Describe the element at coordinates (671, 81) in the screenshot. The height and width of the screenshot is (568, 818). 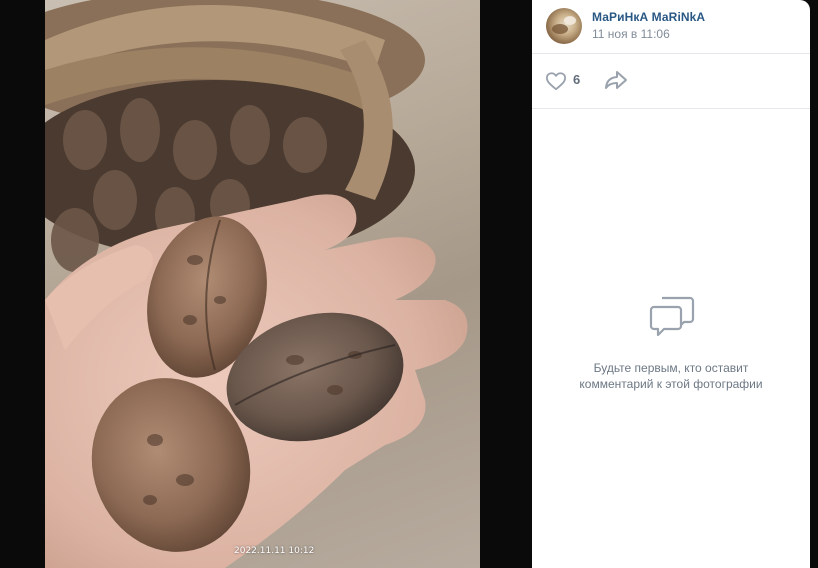
I see `post-actions-bar: 6` at that location.